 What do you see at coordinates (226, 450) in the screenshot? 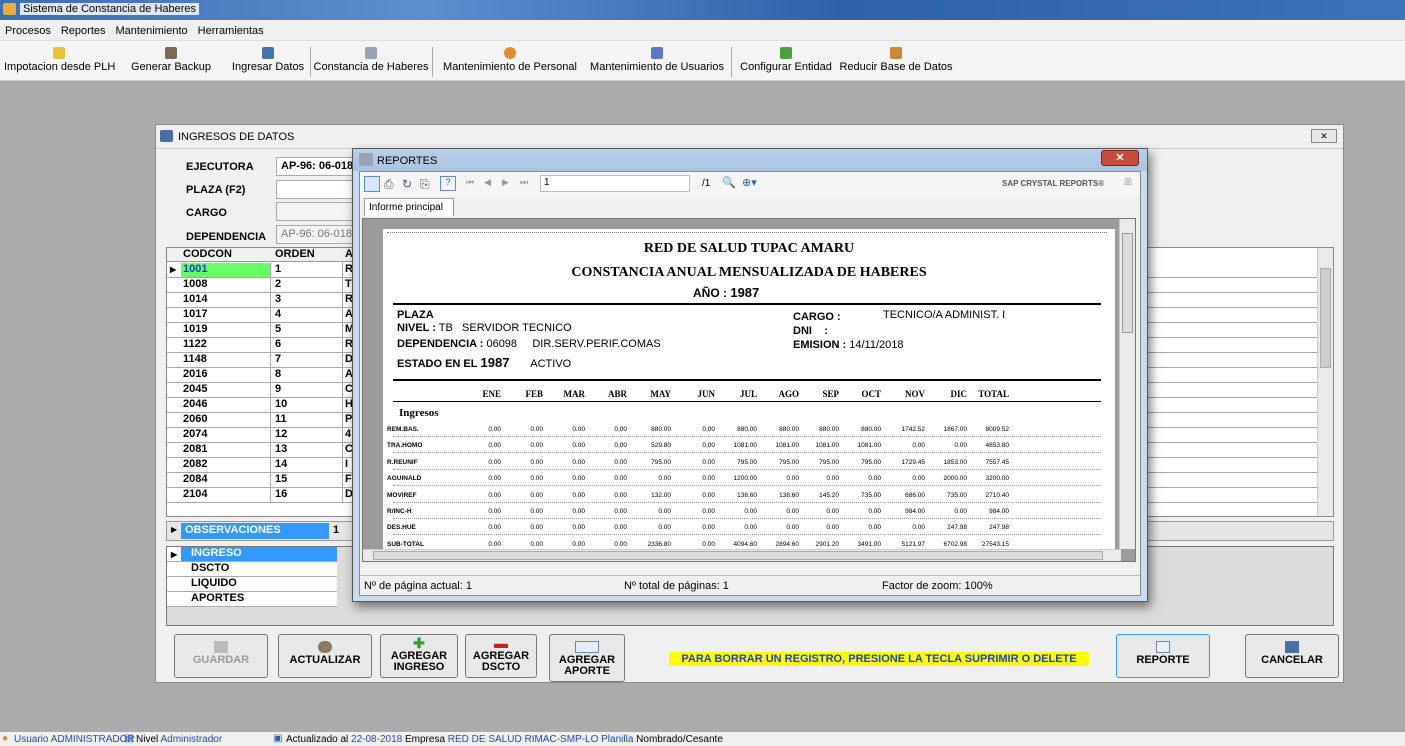
I see `codcon-cell: 2081` at bounding box center [226, 450].